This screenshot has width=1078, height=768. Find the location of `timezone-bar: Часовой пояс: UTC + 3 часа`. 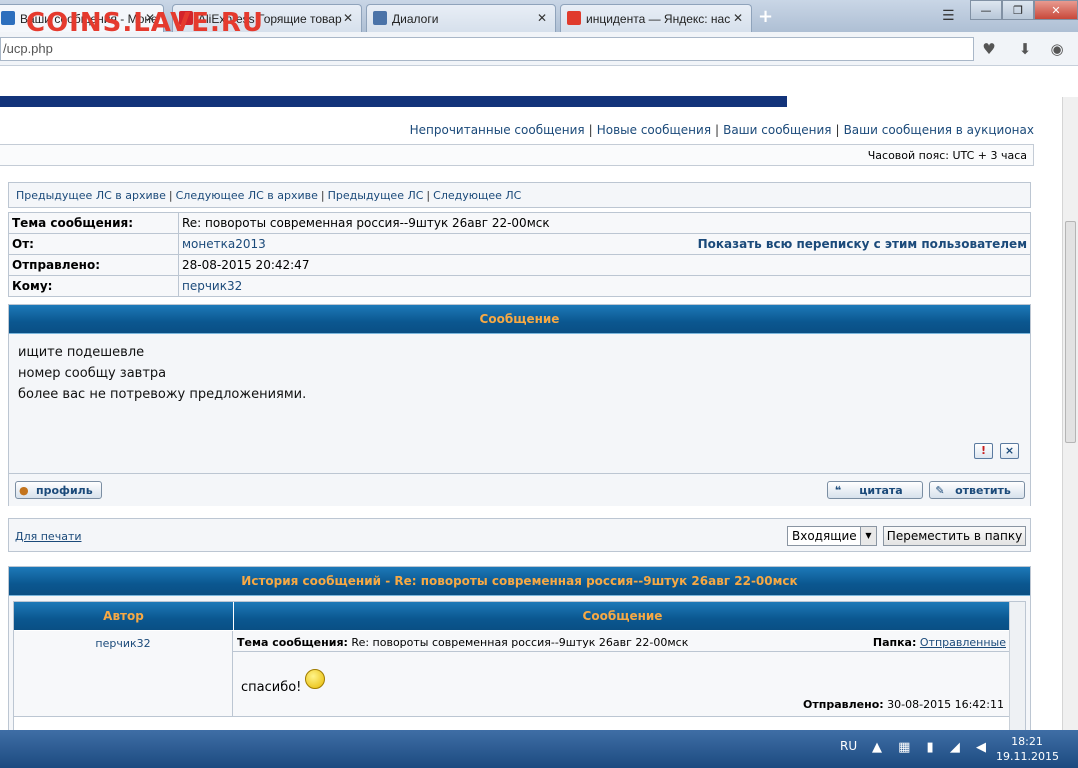

timezone-bar: Часовой пояс: UTC + 3 часа is located at coordinates (517, 155).